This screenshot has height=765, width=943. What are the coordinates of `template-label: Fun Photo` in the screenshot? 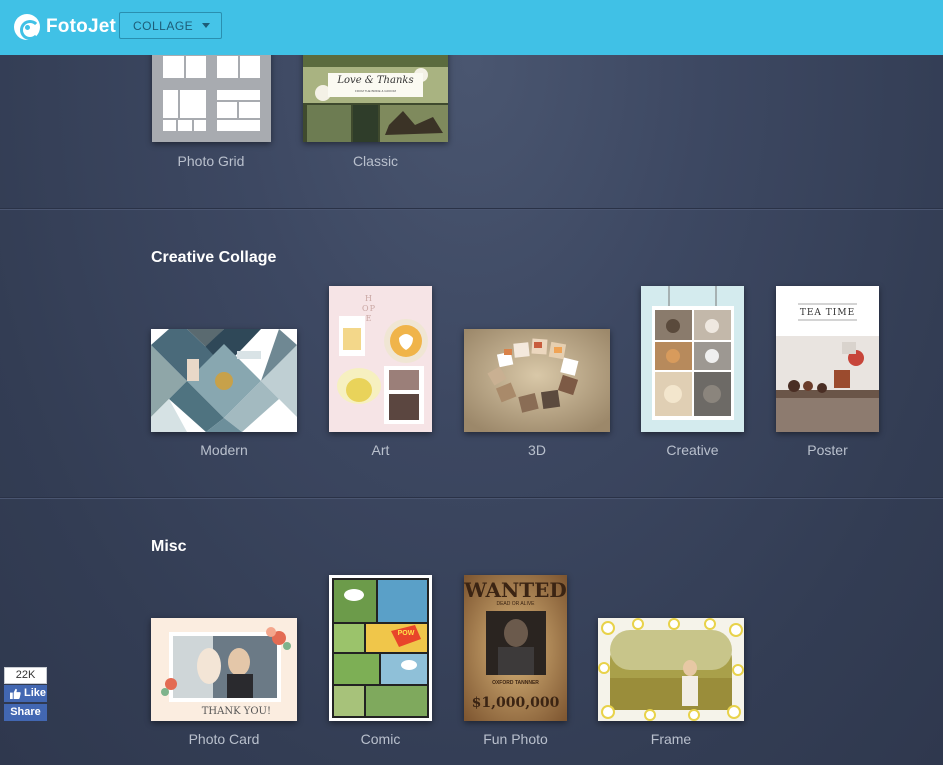 It's located at (515, 739).